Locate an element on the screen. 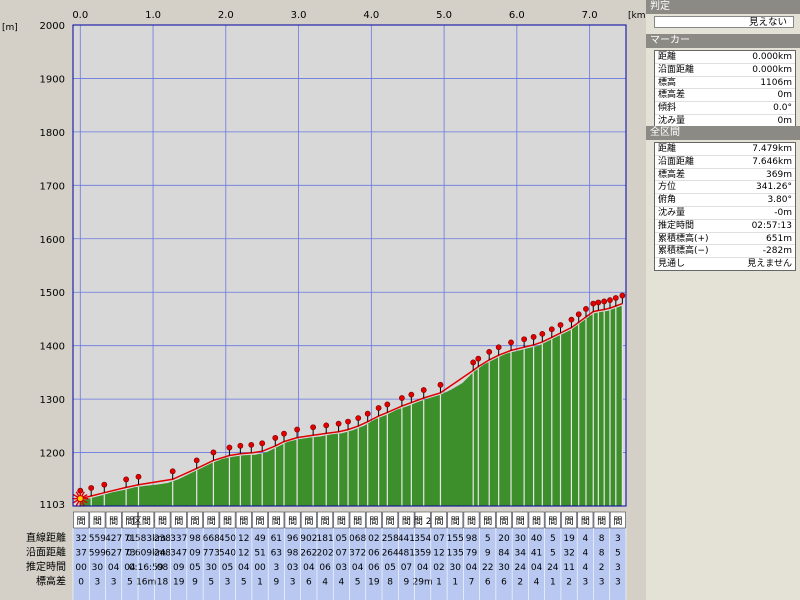 The width and height of the screenshot is (800, 600). x-tick-label: 6.0 is located at coordinates (517, 15).